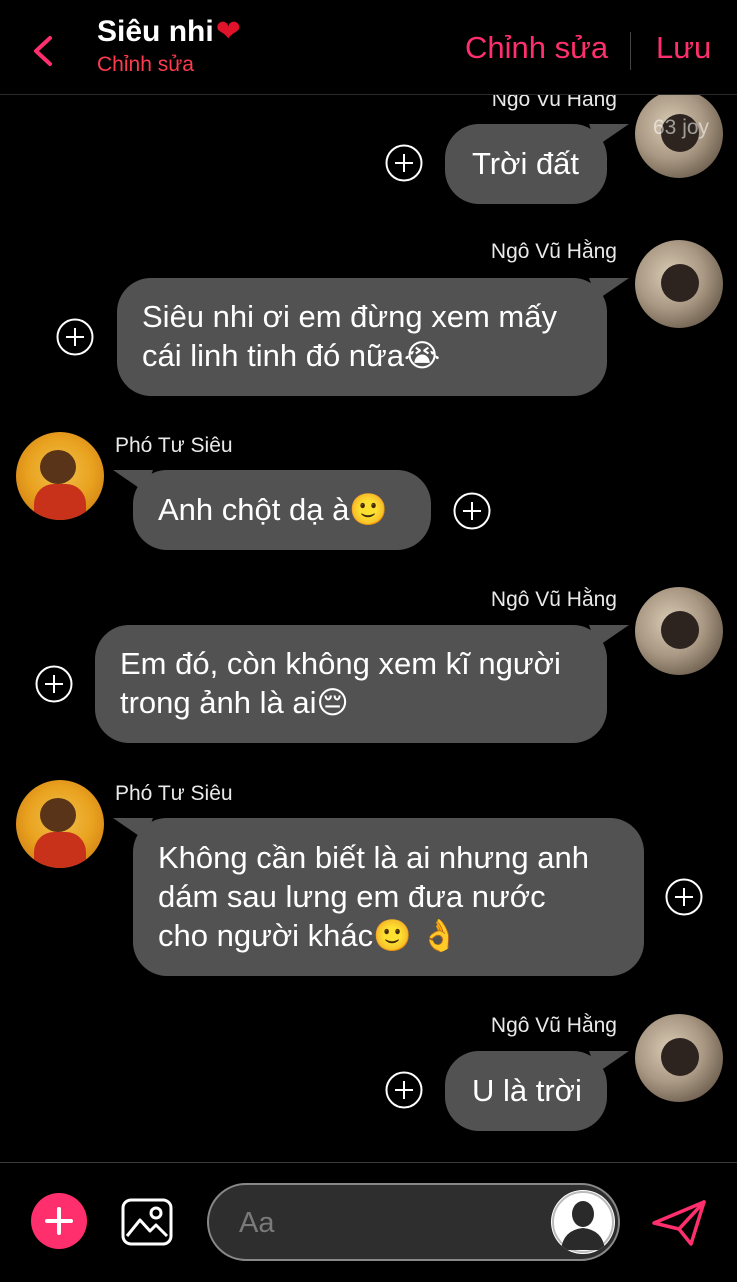 This screenshot has width=737, height=1282. I want to click on title-block: Siêu nhi❤ Chỉnh sửa, so click(169, 45).